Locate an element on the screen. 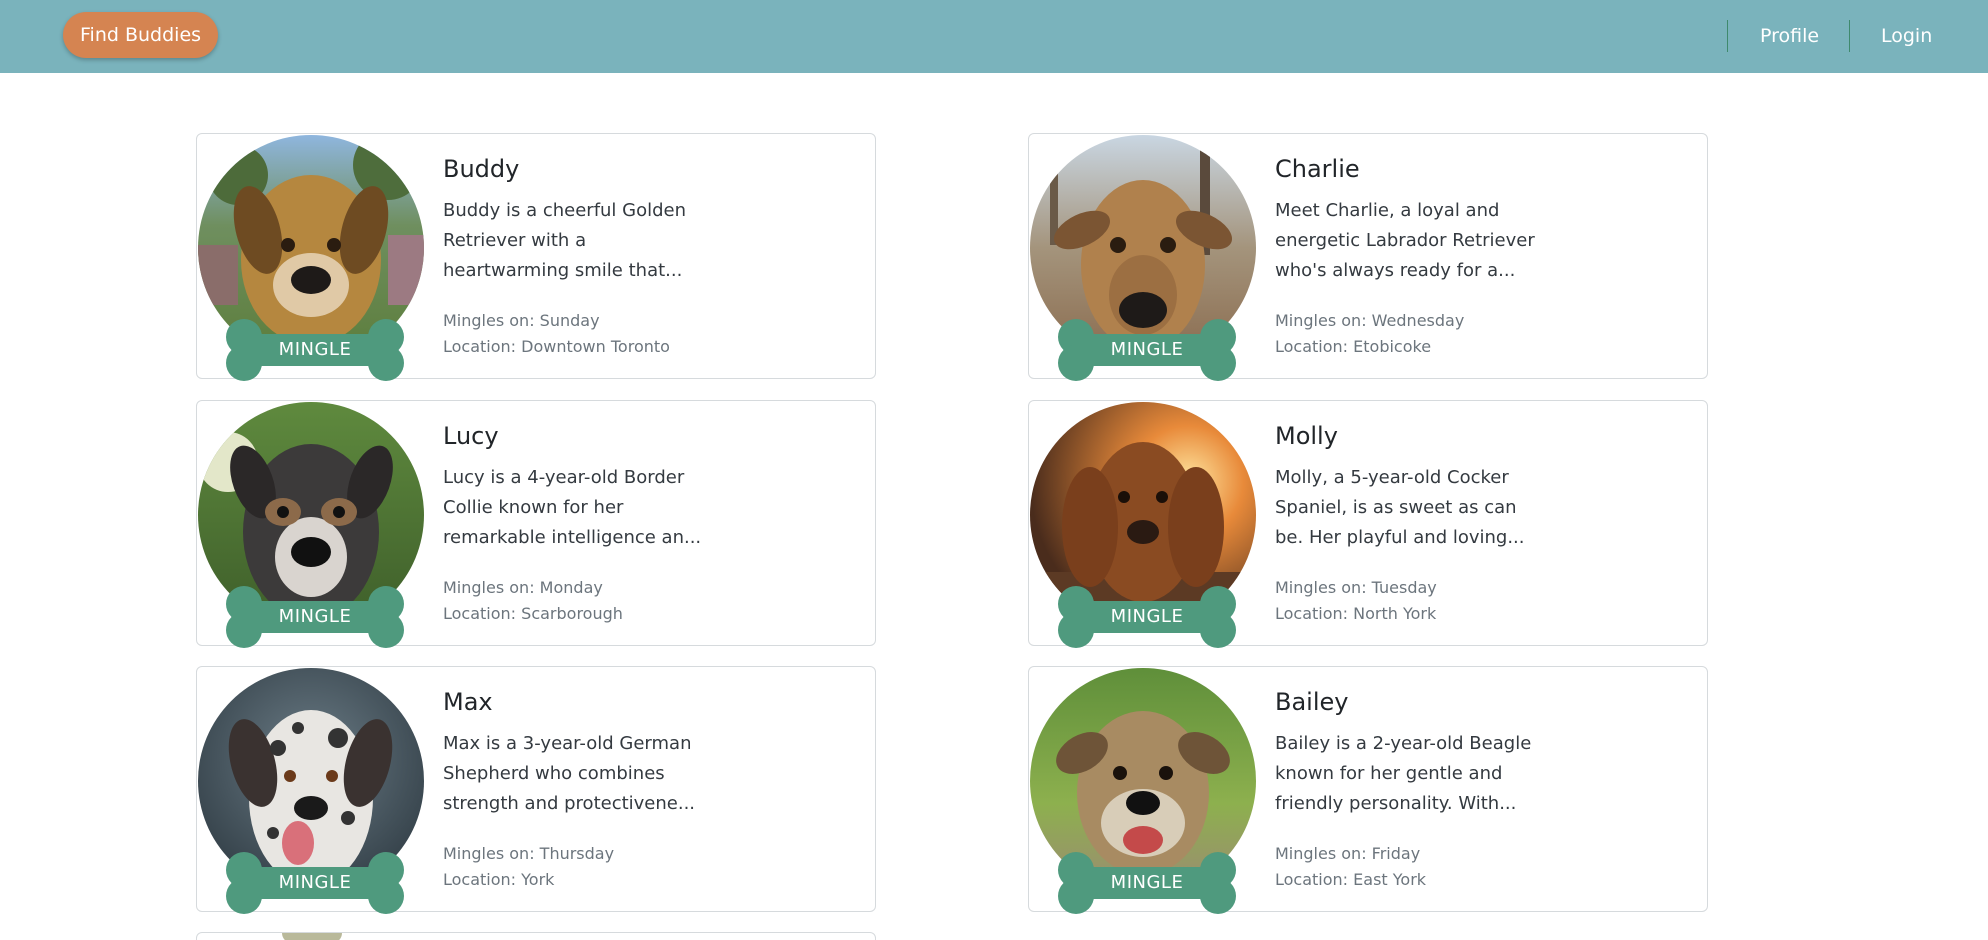 This screenshot has width=1988, height=940. dog-location: Location: North York is located at coordinates (1356, 613).